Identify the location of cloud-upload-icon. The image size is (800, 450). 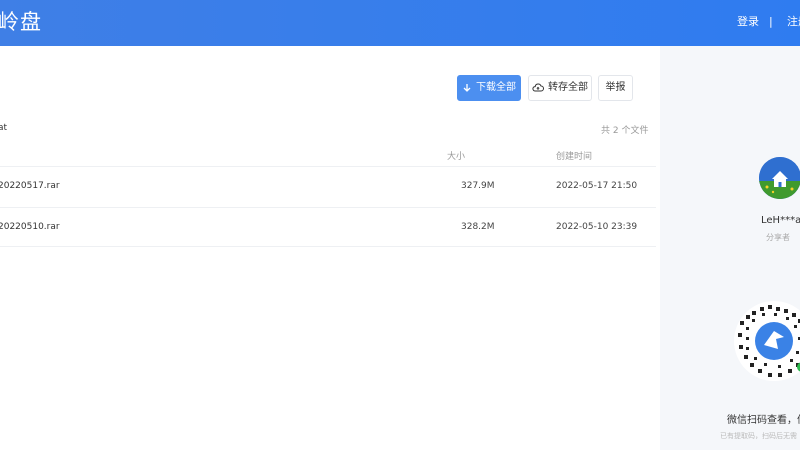
(538, 87).